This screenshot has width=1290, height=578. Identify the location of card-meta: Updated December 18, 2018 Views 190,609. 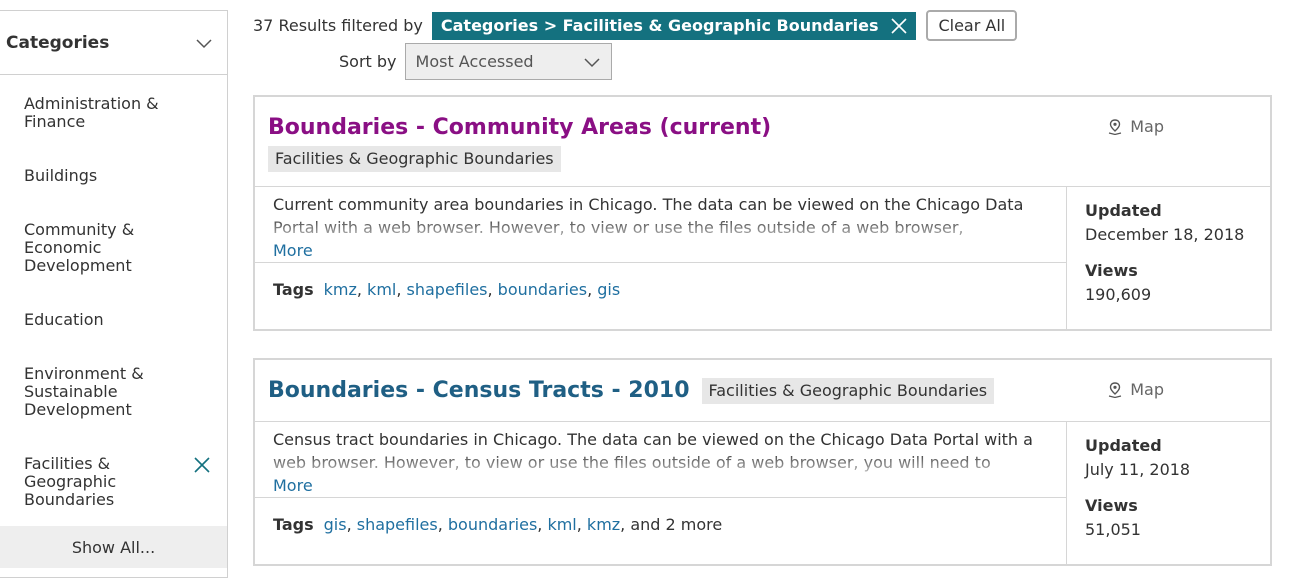
(1168, 259).